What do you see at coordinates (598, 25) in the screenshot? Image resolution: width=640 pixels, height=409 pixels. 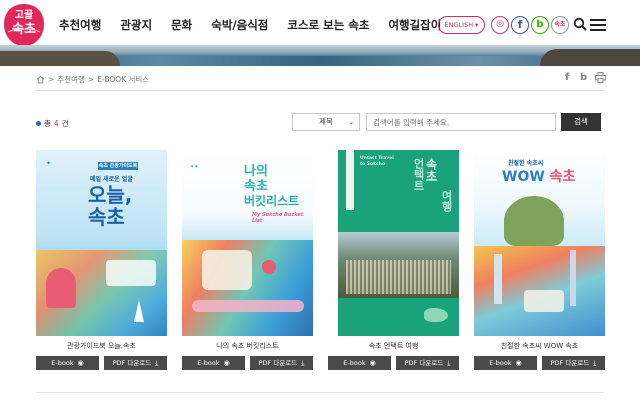 I see `hamburger-menu-icon` at bounding box center [598, 25].